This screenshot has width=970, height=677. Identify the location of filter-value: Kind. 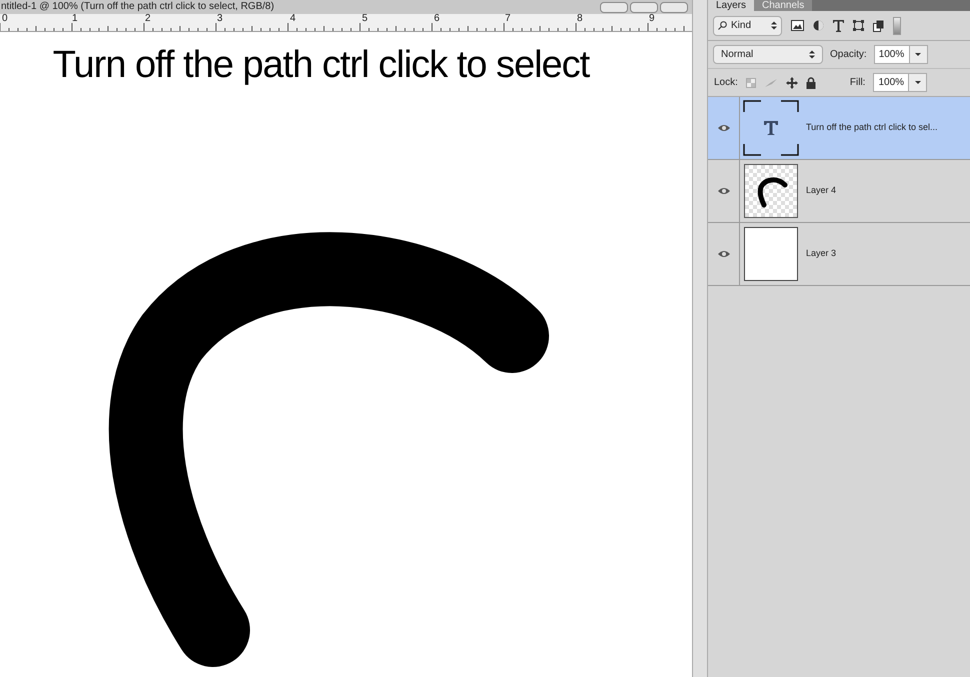
(741, 26).